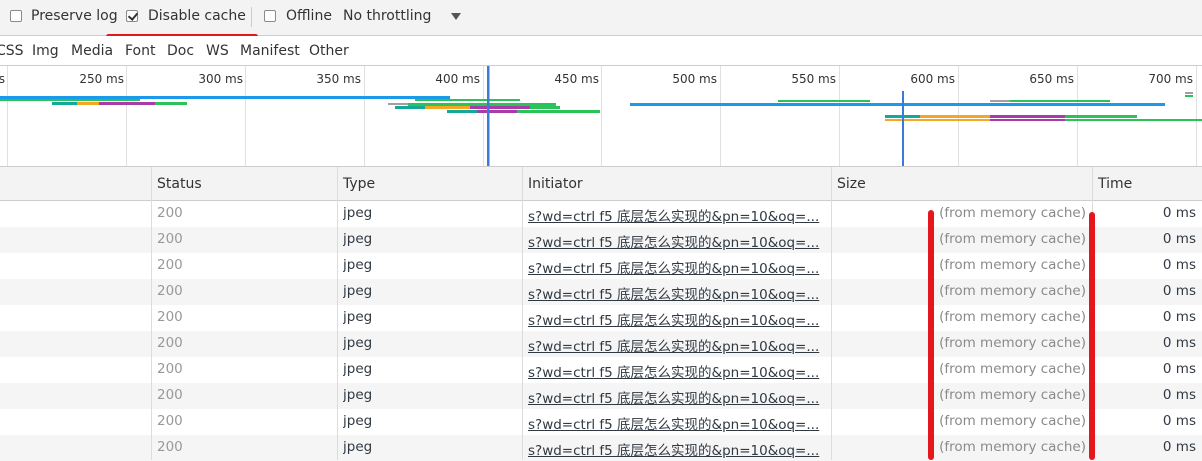 The image size is (1202, 461). Describe the element at coordinates (851, 184) in the screenshot. I see `column-header-size: Size` at that location.